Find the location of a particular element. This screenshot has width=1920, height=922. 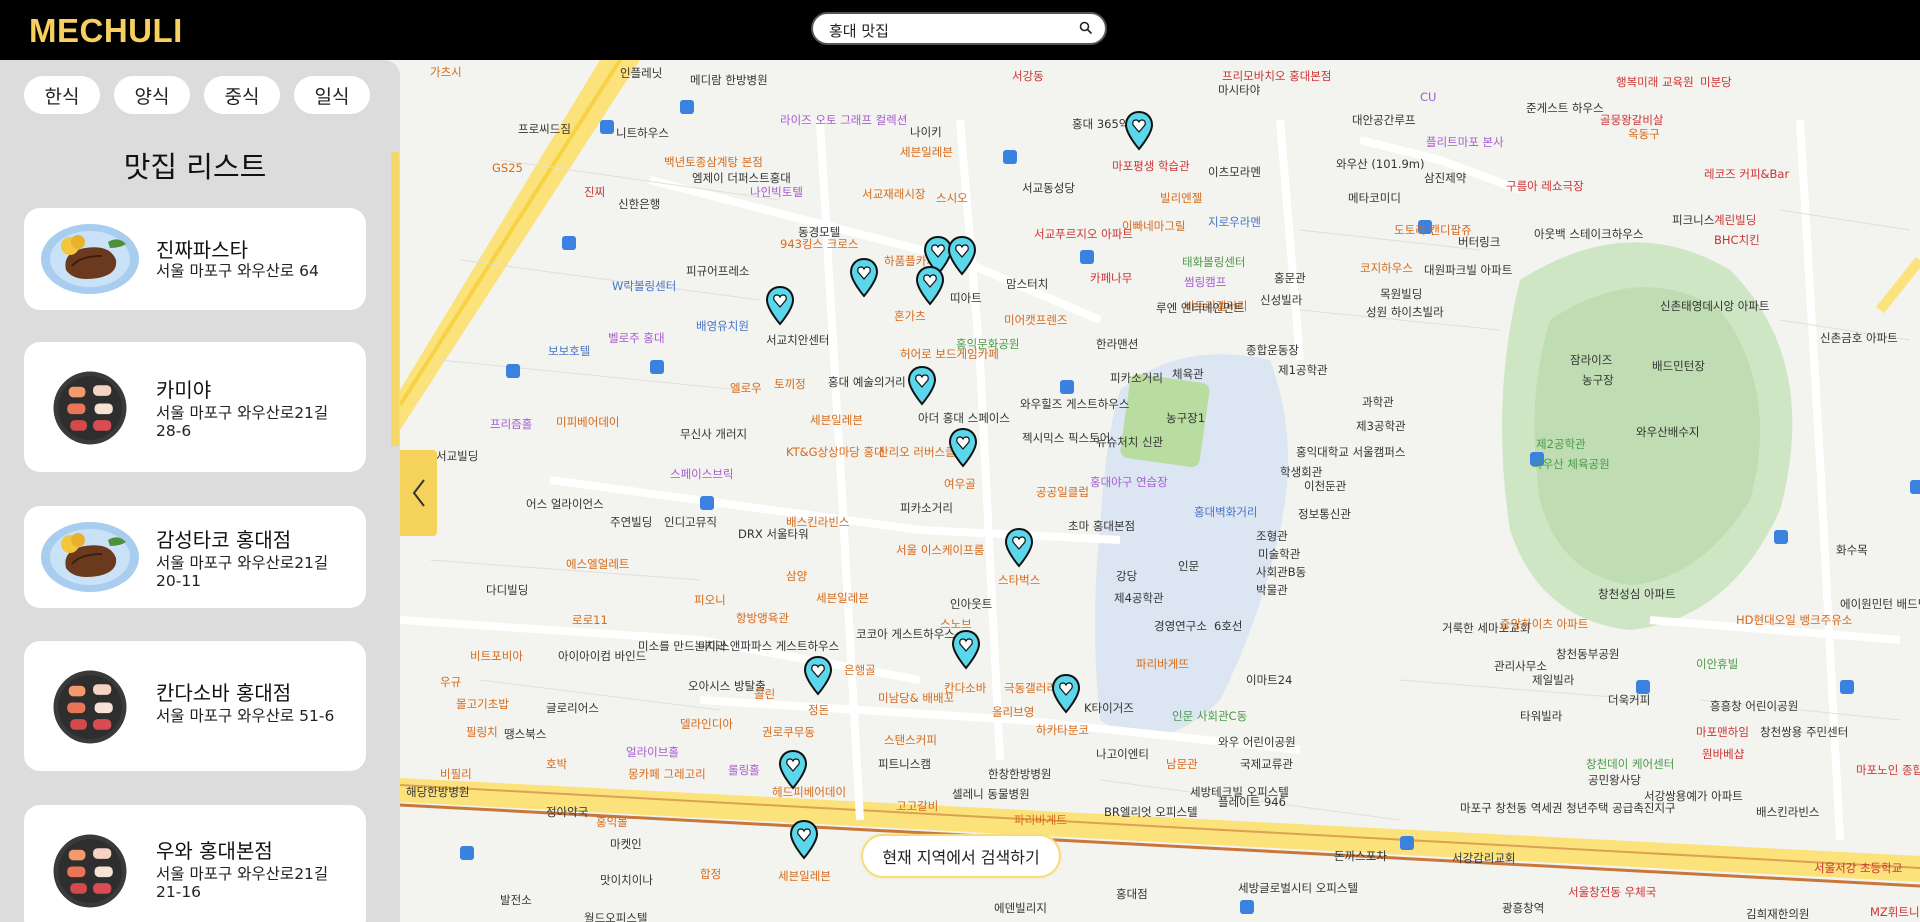

map-label: 무신사 개러지 is located at coordinates (714, 434).